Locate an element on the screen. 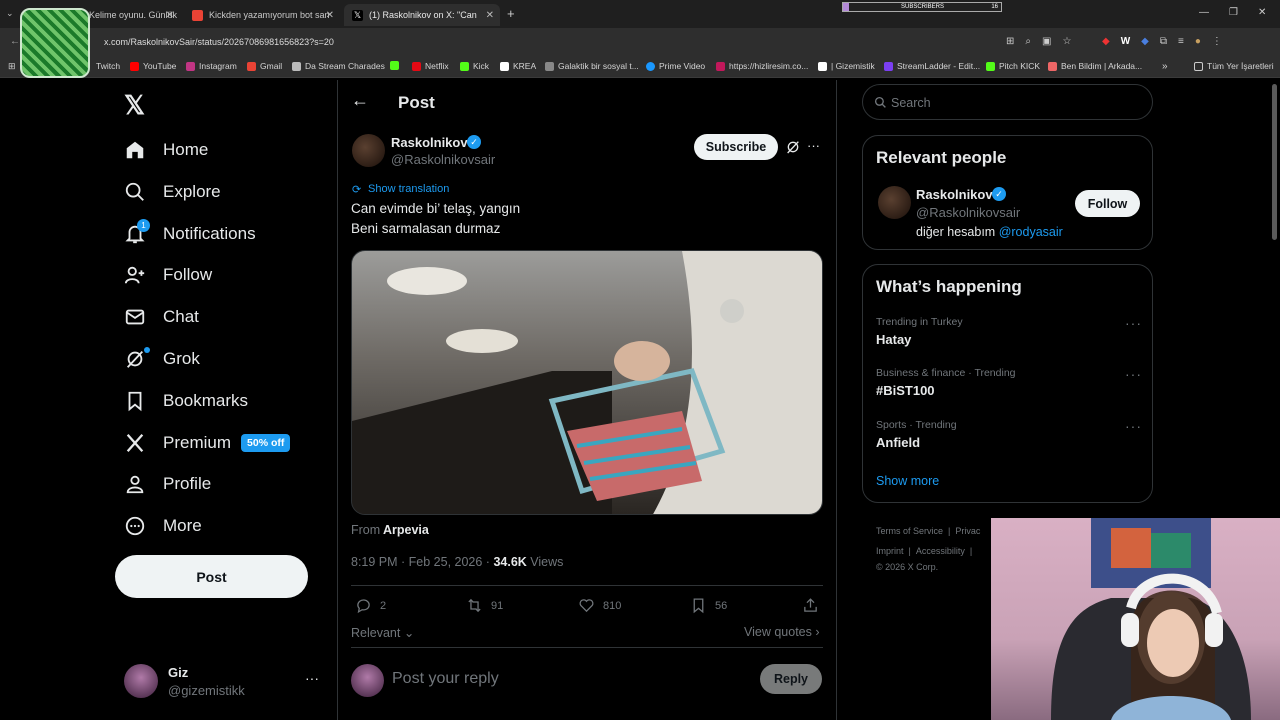 This screenshot has height=720, width=1280. zoom-icon: ⌕ is located at coordinates (1028, 41).